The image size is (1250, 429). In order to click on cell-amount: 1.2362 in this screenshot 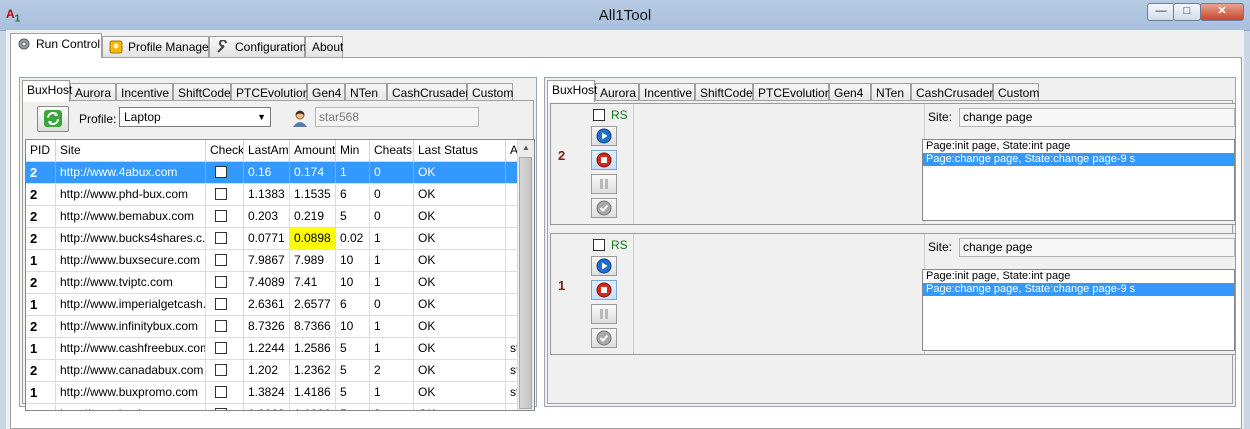, I will do `click(313, 370)`.